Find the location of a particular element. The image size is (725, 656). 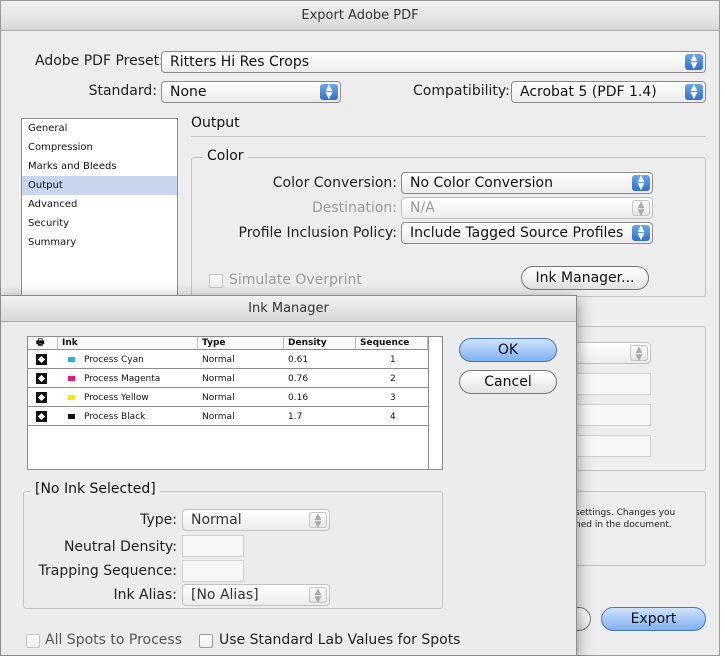

type-select: Normal ▲ ▼ is located at coordinates (256, 520).